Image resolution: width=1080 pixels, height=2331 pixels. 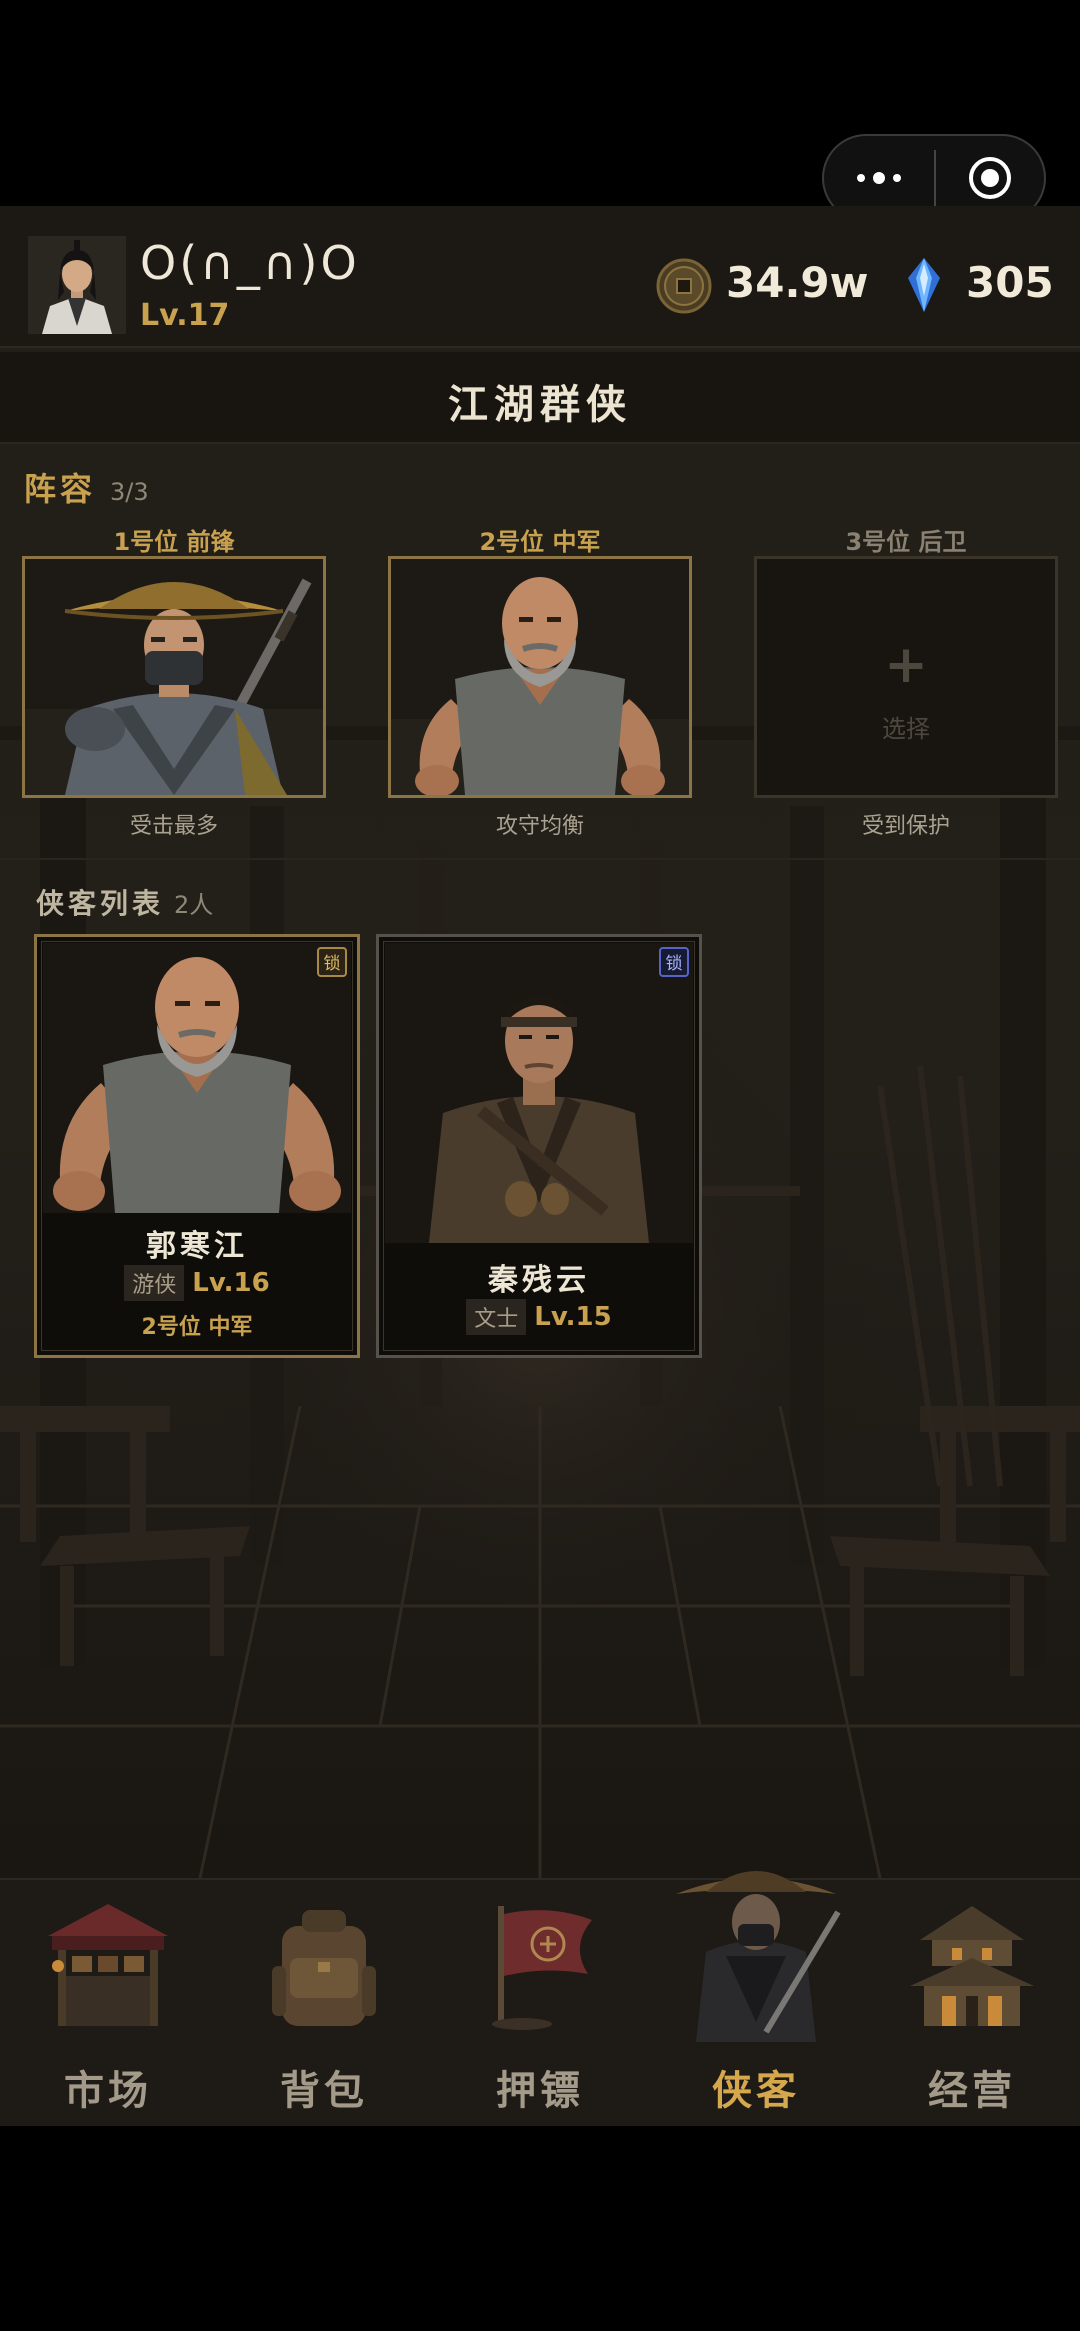 What do you see at coordinates (197, 1327) in the screenshot?
I see `hero-position: 2号位 中军` at bounding box center [197, 1327].